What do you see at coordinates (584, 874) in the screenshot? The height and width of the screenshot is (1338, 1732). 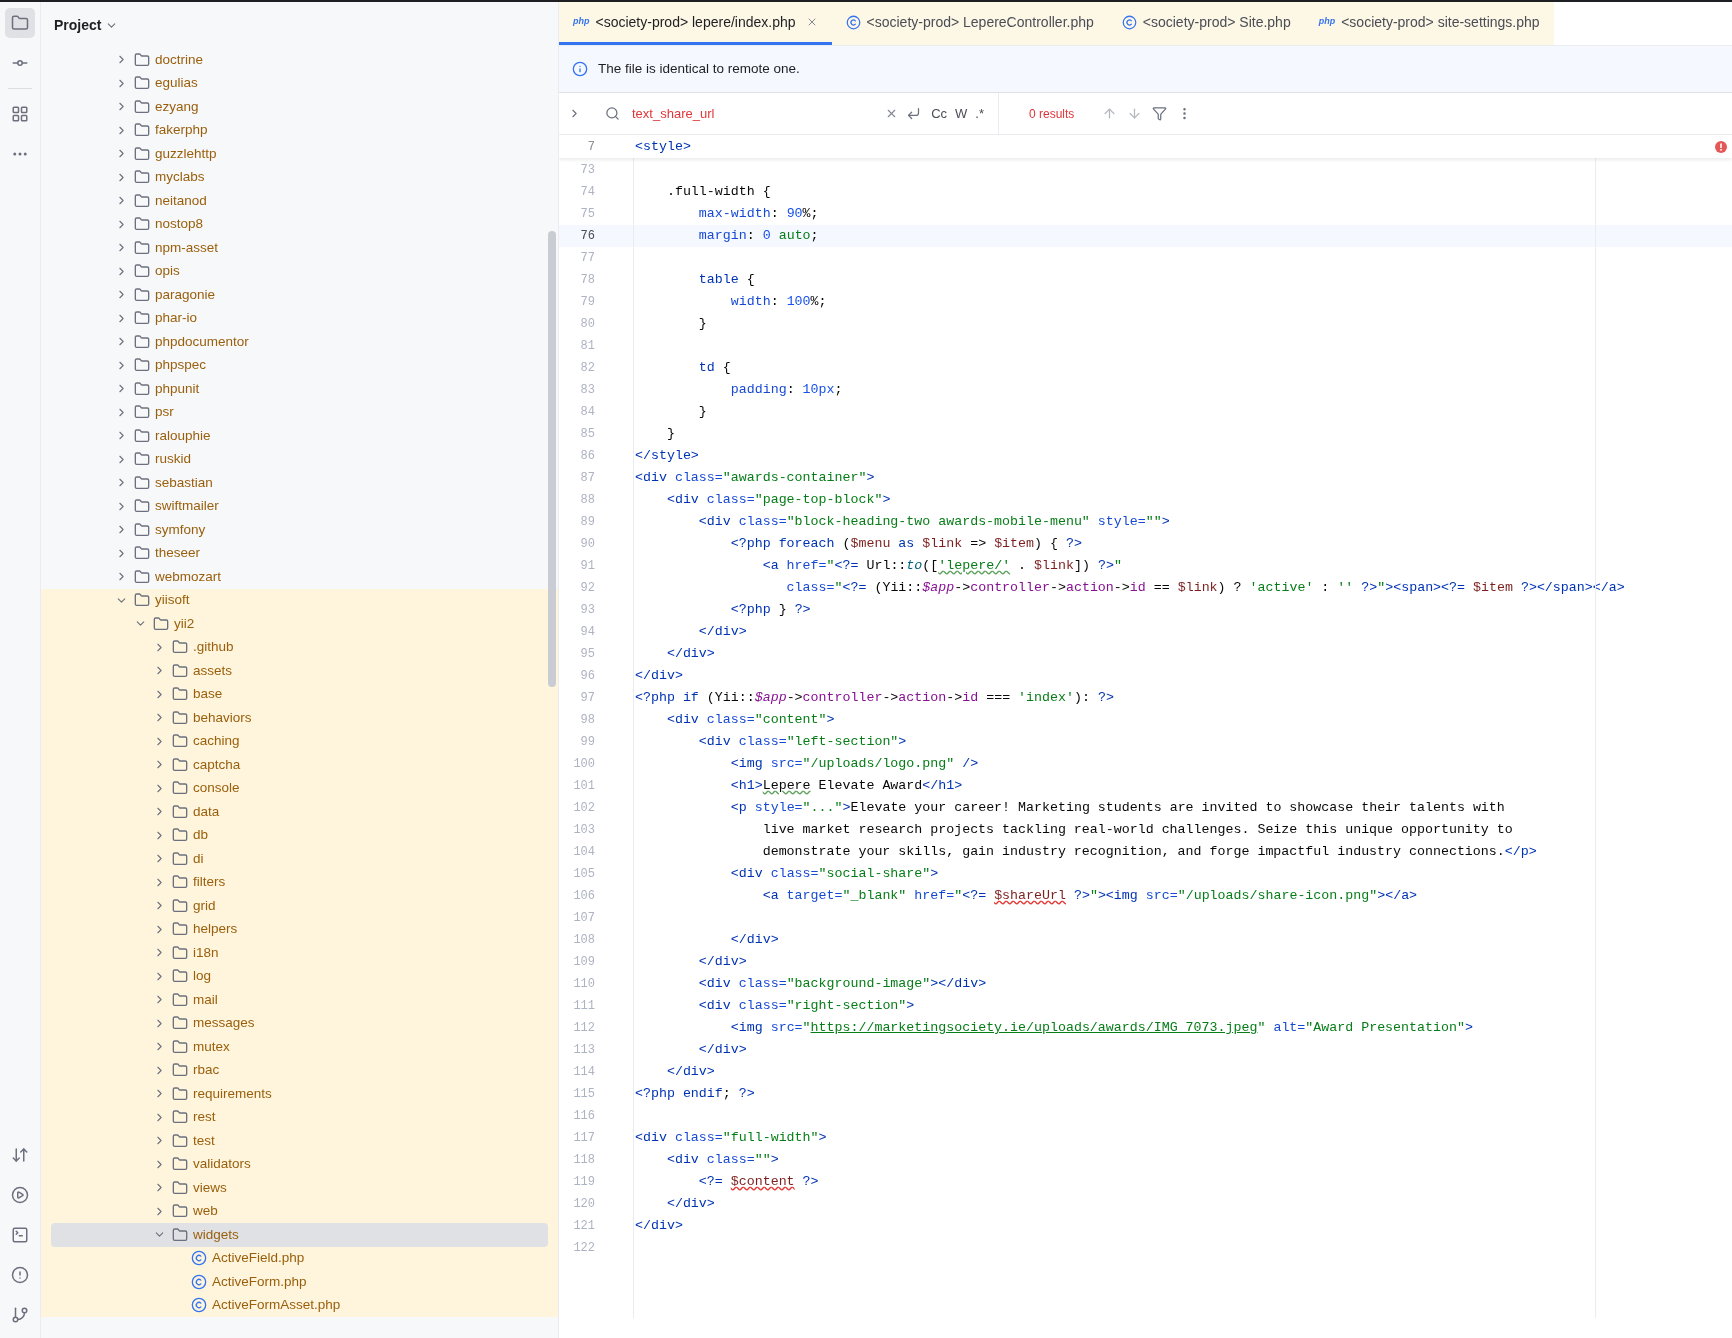 I see `line-number: 105` at bounding box center [584, 874].